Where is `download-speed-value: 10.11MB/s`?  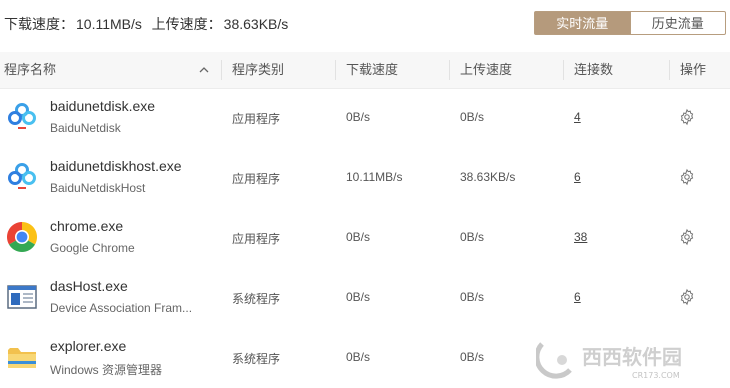 download-speed-value: 10.11MB/s is located at coordinates (109, 24).